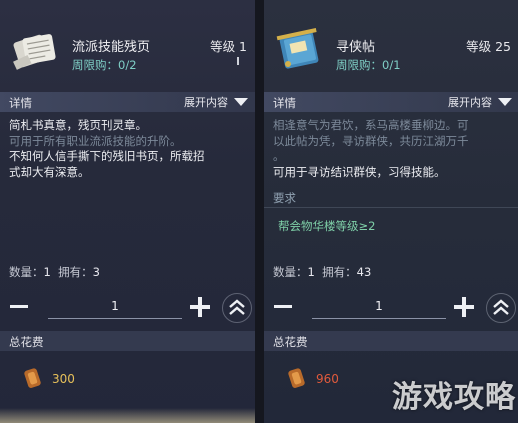 This screenshot has width=518, height=423. Describe the element at coordinates (238, 61) in the screenshot. I see `info-marker` at that location.